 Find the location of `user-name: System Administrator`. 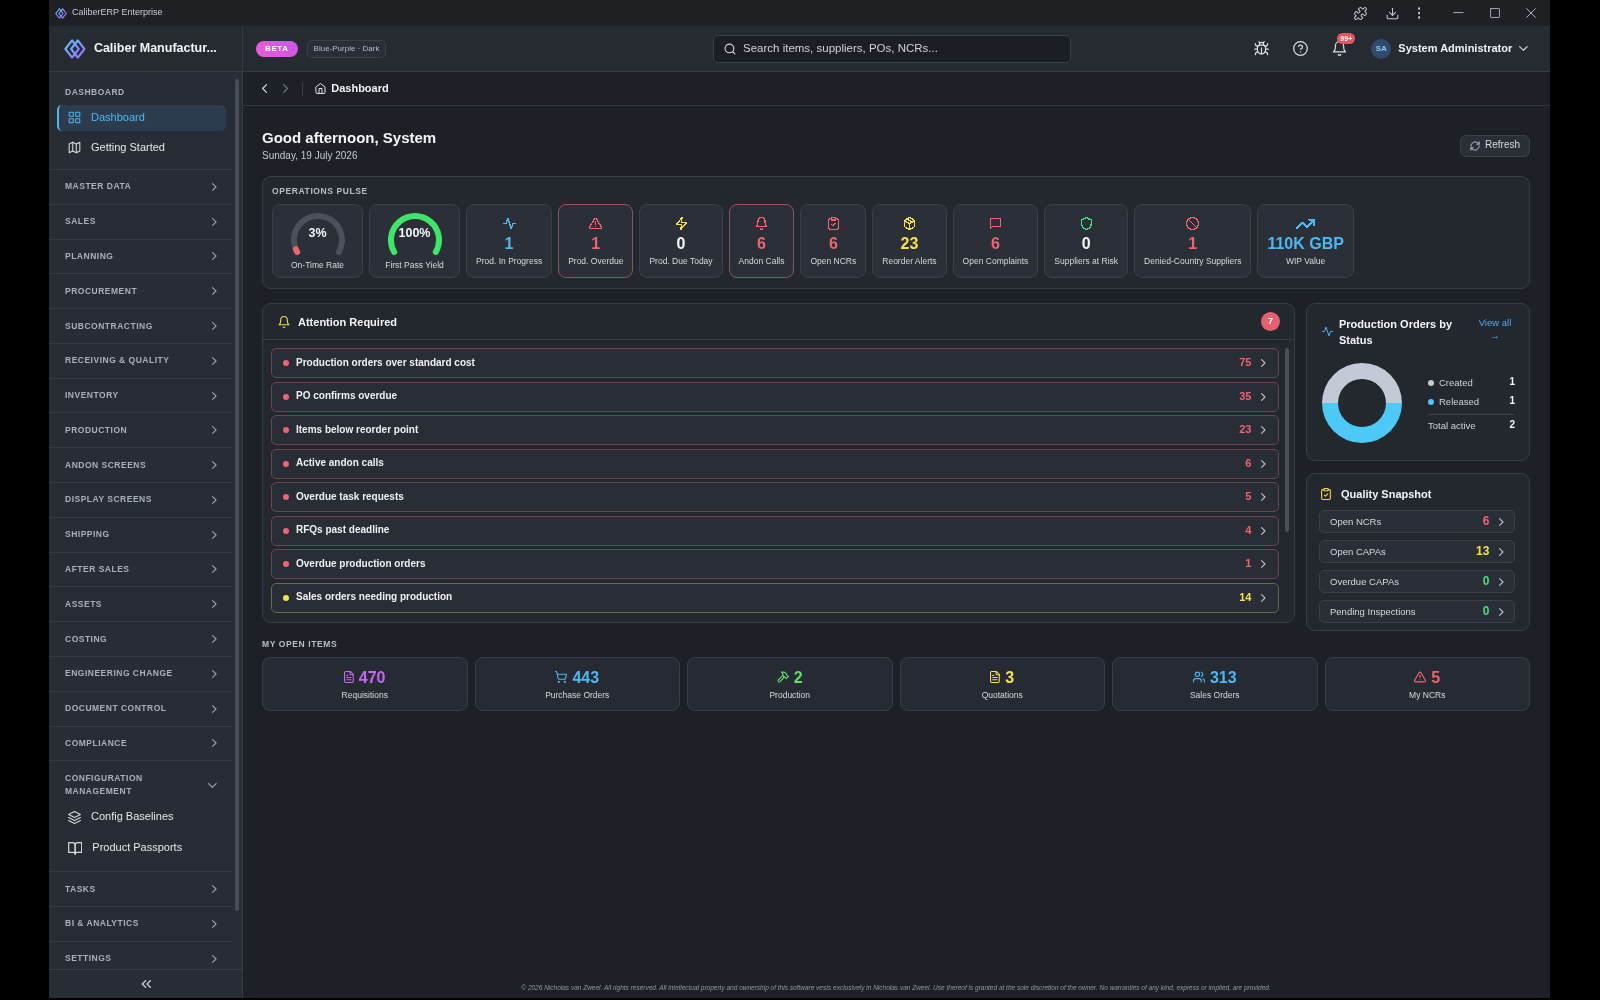

user-name: System Administrator is located at coordinates (1455, 48).